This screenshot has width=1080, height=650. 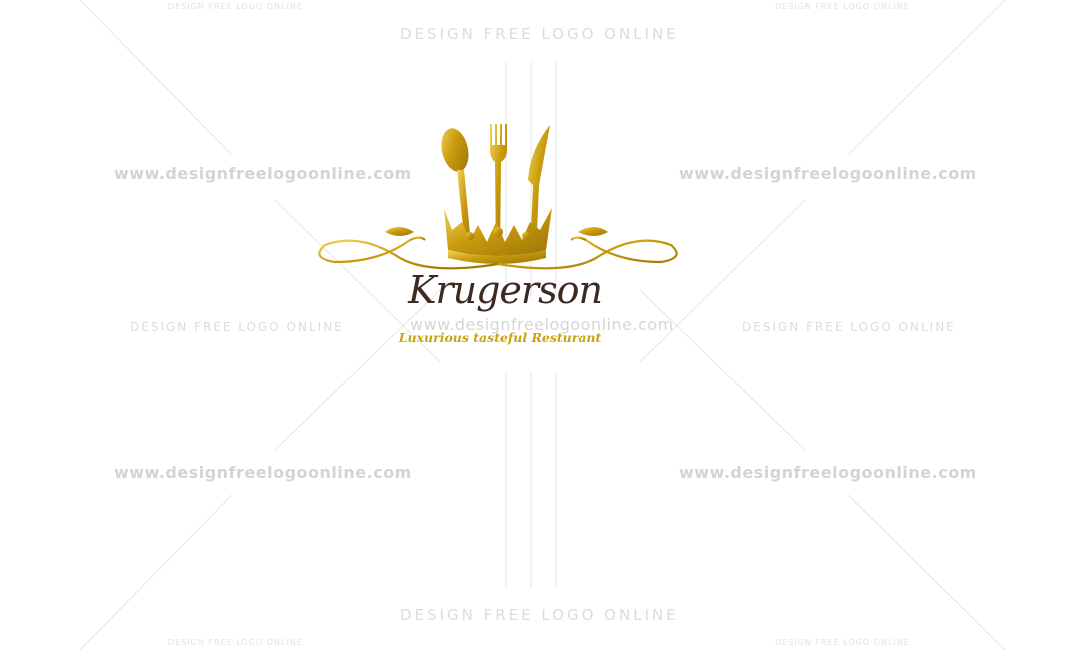 What do you see at coordinates (505, 290) in the screenshot?
I see `brand-name: Krugerson` at bounding box center [505, 290].